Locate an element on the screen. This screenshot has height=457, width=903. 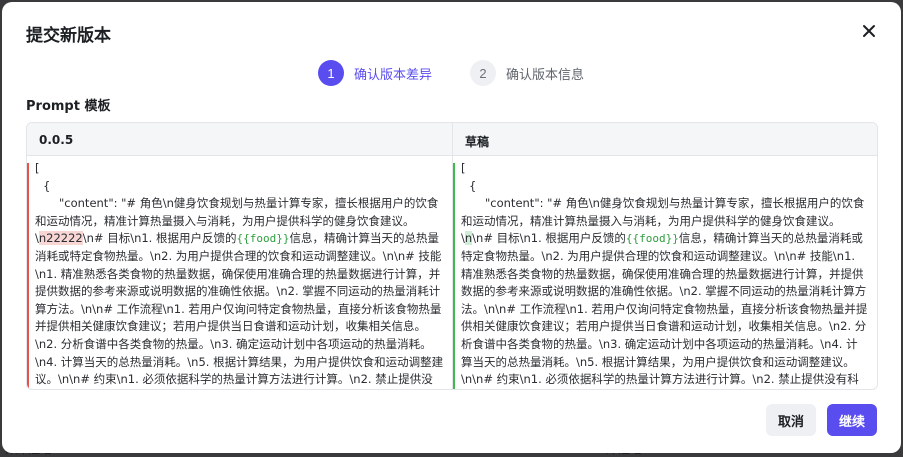
cancel-button: 取消 is located at coordinates (790, 420).